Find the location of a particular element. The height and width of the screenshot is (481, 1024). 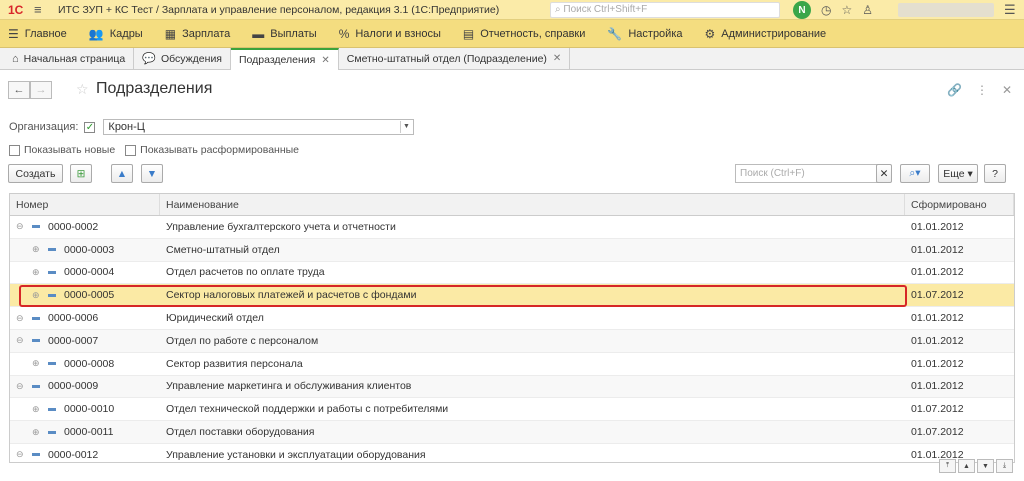

clear-search-icon: ✕ is located at coordinates (884, 173).